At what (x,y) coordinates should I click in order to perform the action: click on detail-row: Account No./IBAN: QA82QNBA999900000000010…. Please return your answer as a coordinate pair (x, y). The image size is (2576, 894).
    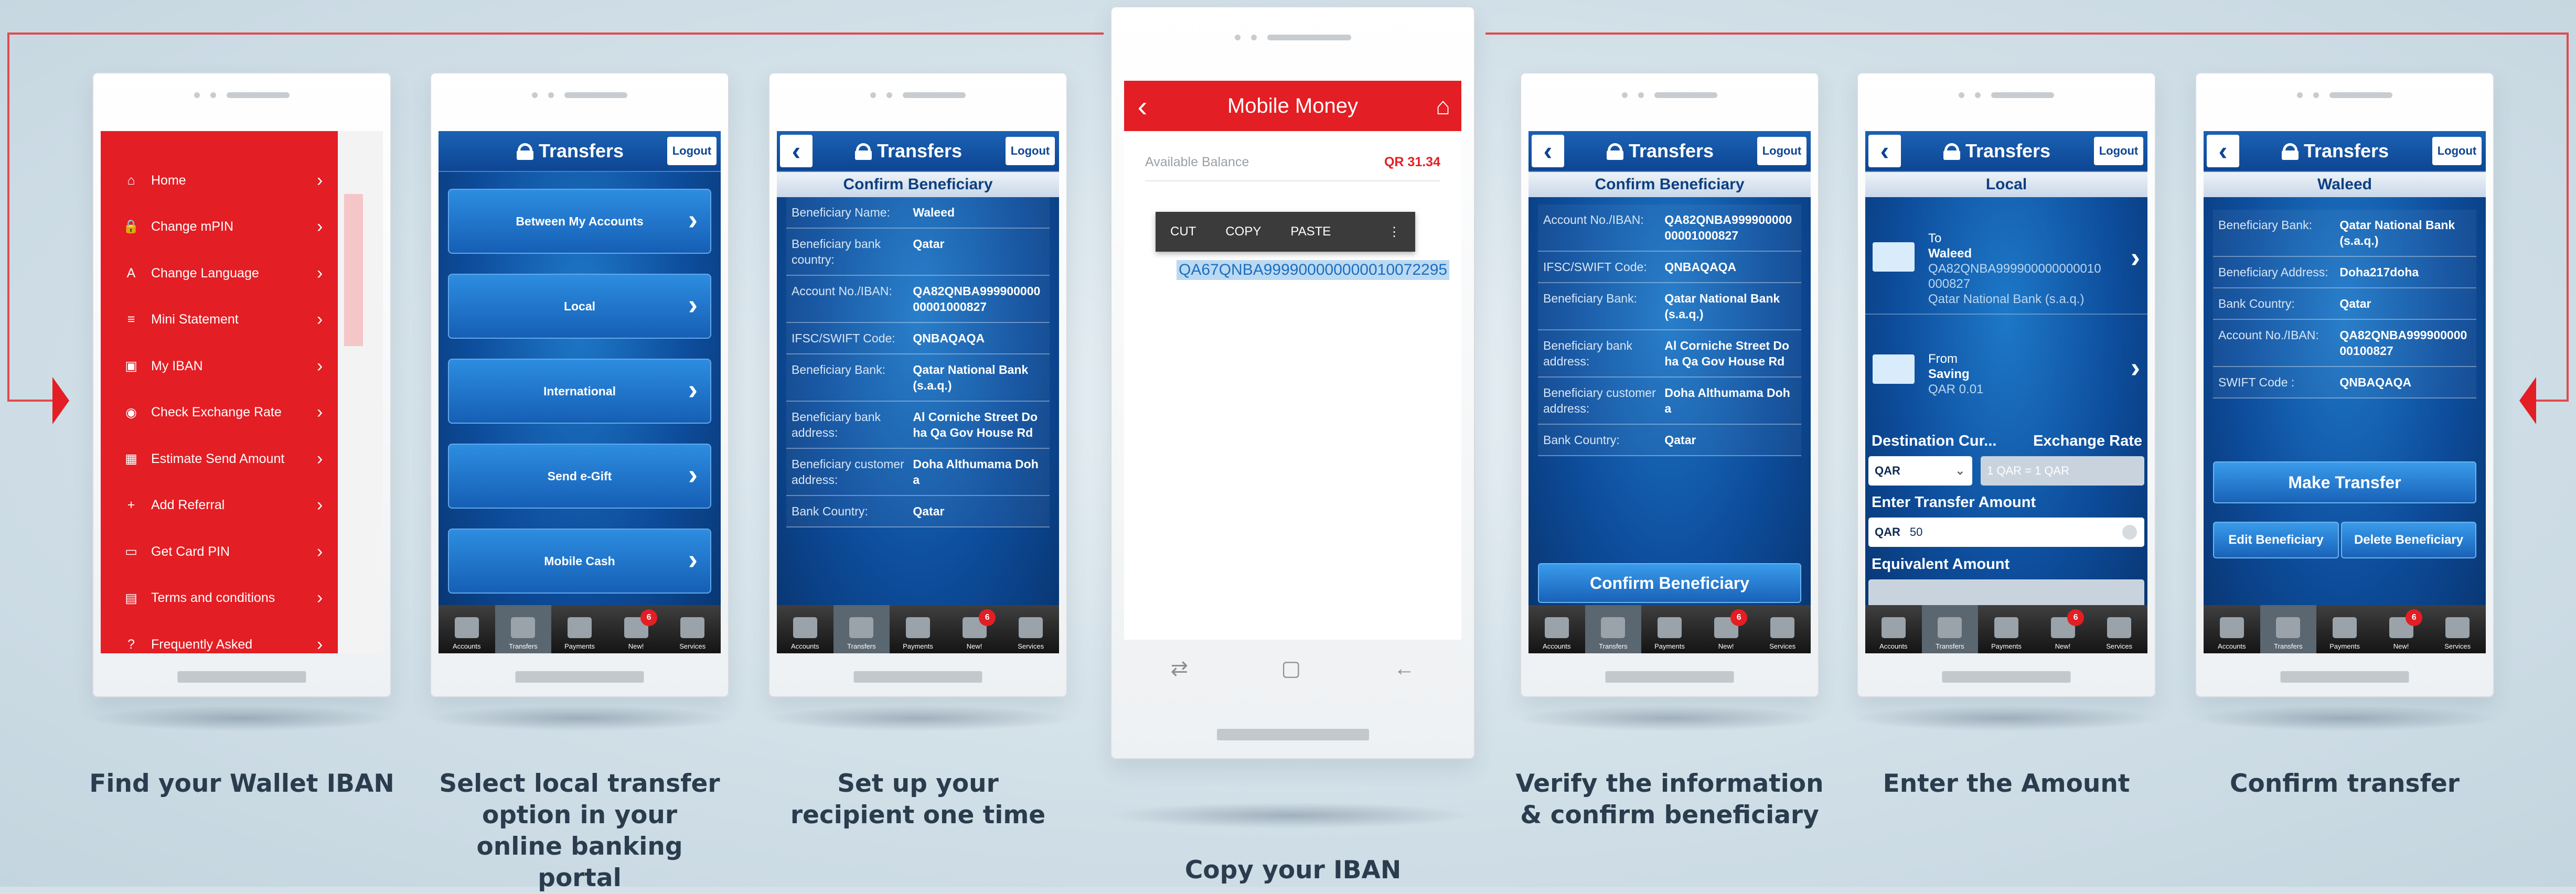
    Looking at the image, I should click on (1669, 228).